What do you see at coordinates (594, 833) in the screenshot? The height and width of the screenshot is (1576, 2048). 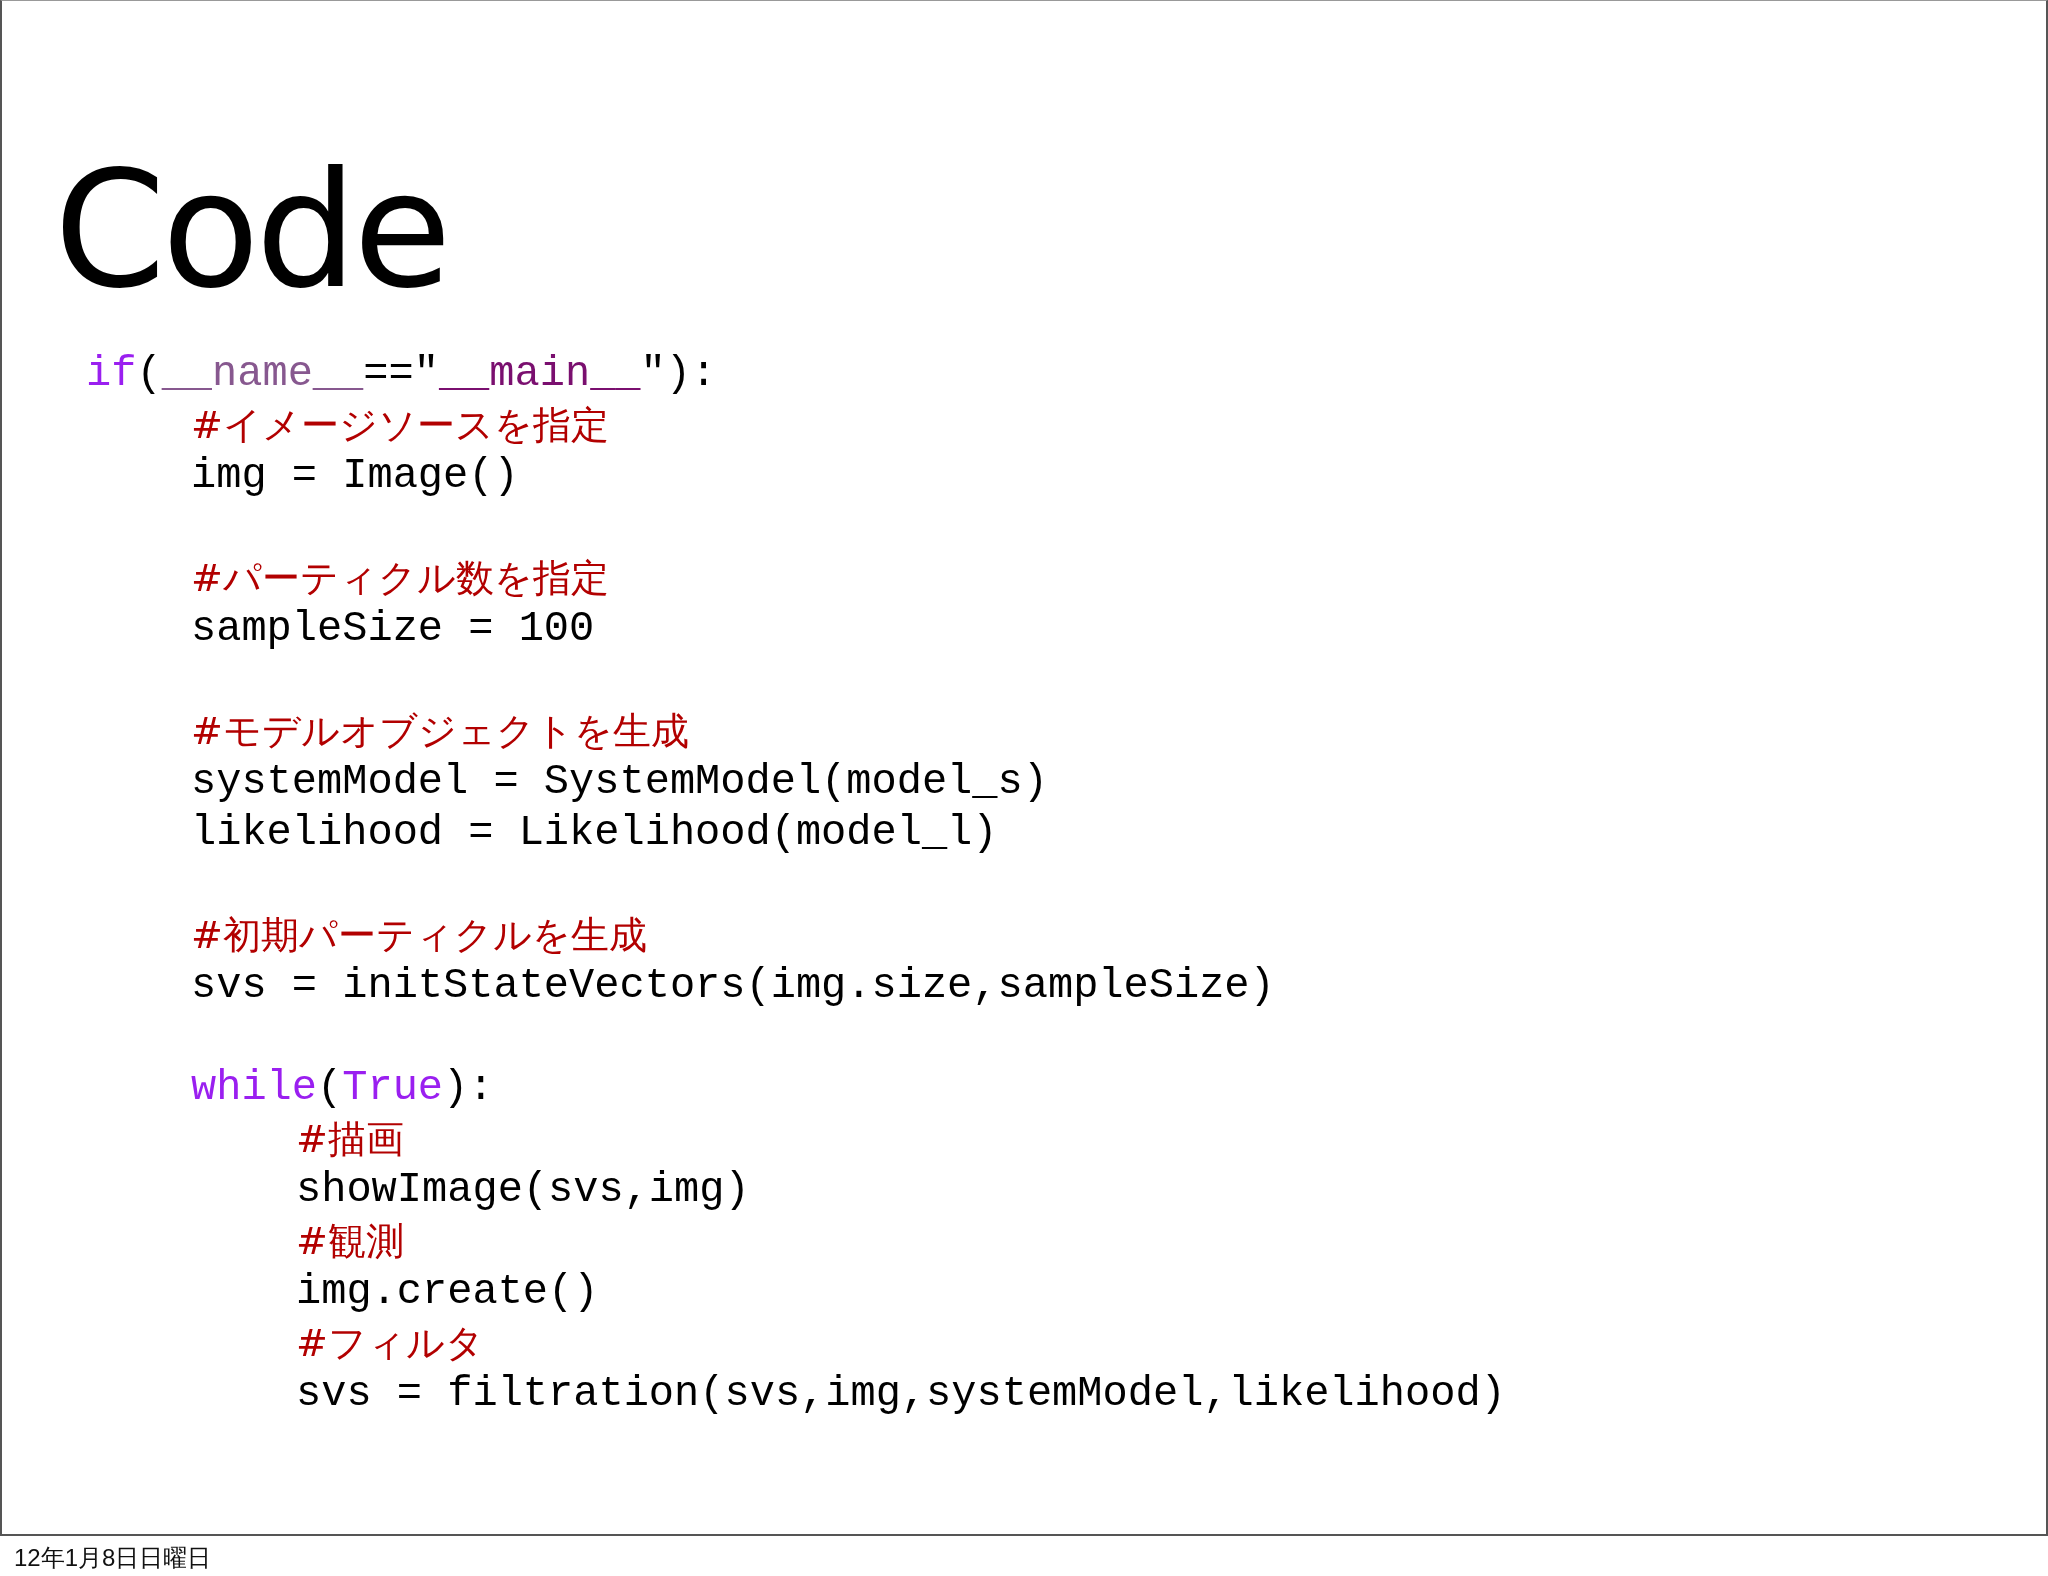 I see `code-line: likelihood = Likelihood(model_l)` at bounding box center [594, 833].